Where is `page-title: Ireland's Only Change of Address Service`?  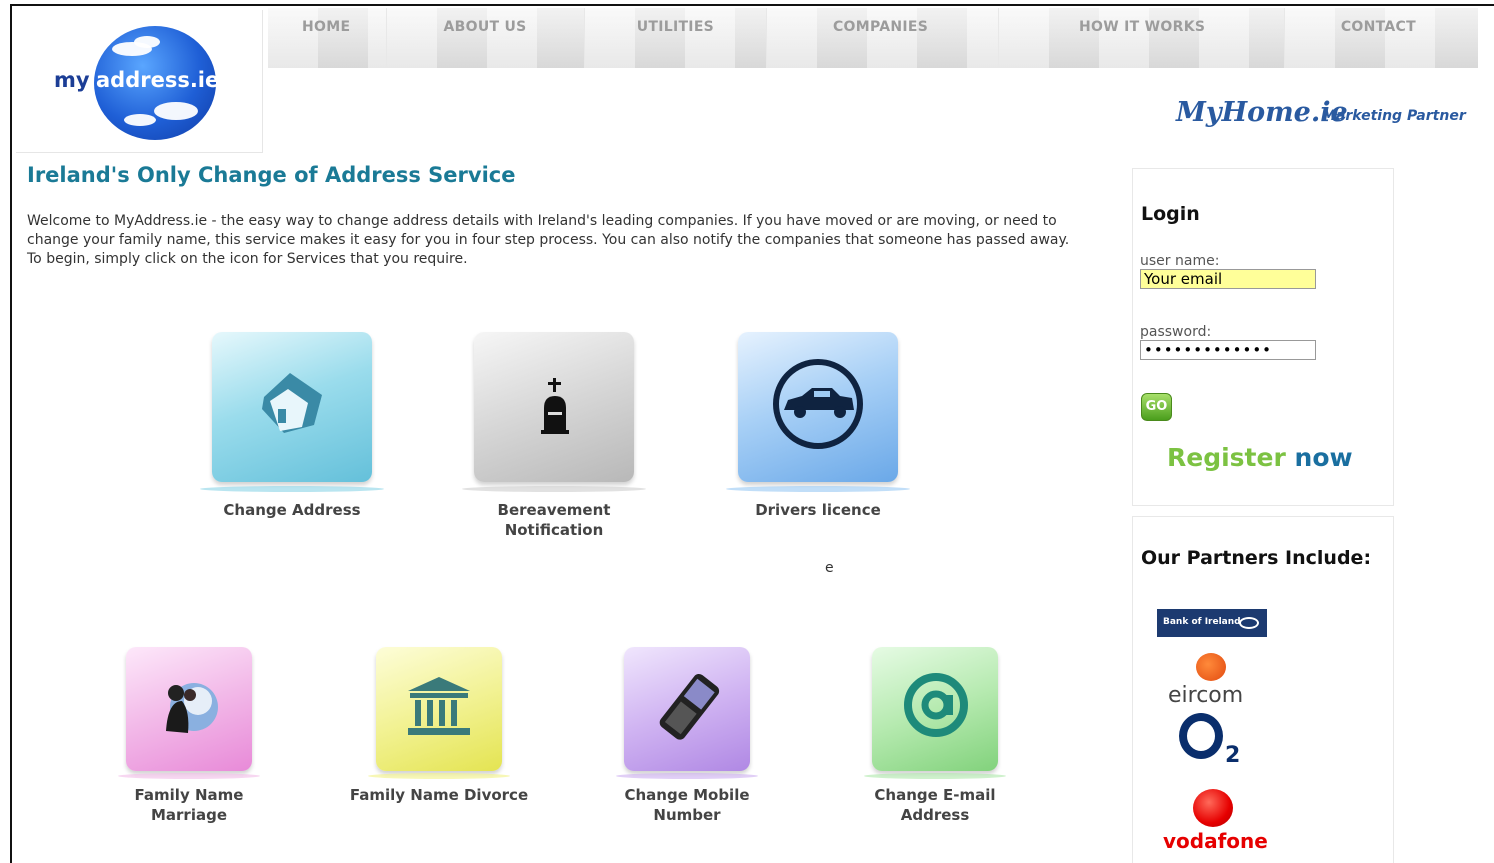 page-title: Ireland's Only Change of Address Service is located at coordinates (271, 175).